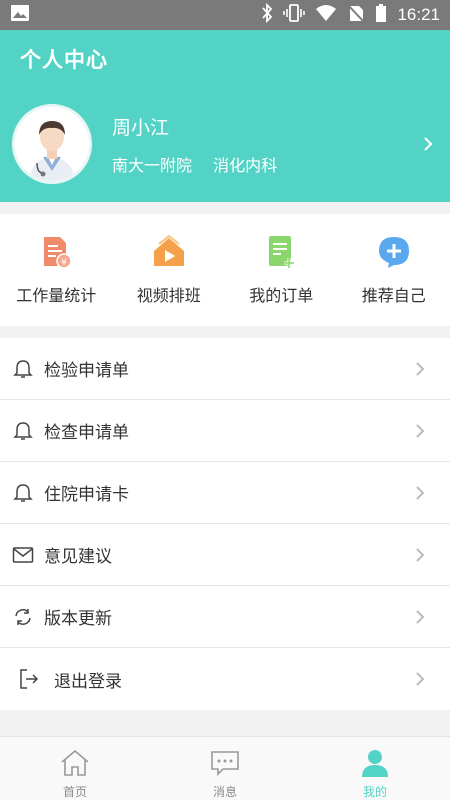 Image resolution: width=450 pixels, height=800 pixels. Describe the element at coordinates (20, 15) in the screenshot. I see `image-icon` at that location.